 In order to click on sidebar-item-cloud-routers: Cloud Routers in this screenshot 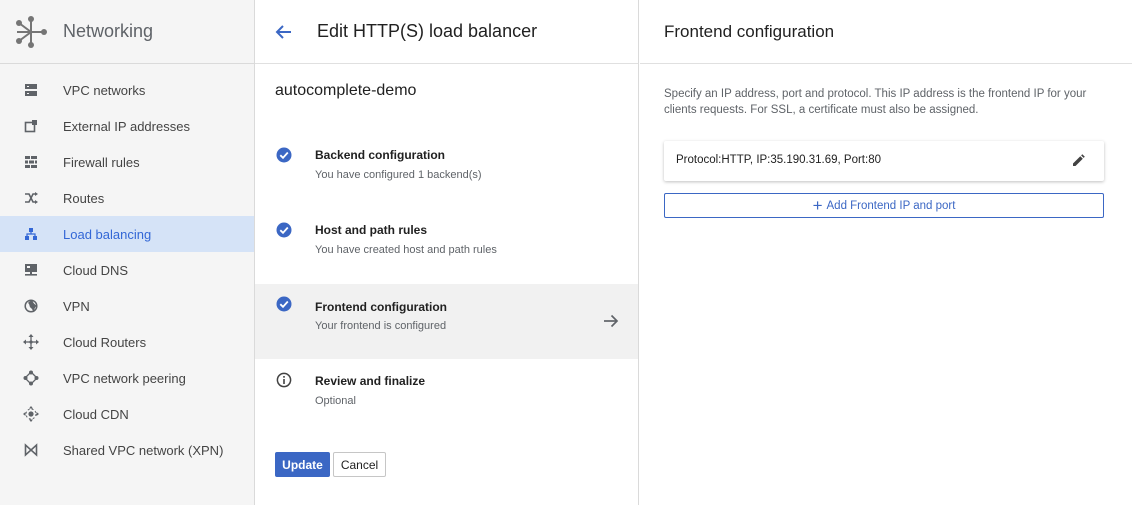, I will do `click(127, 342)`.